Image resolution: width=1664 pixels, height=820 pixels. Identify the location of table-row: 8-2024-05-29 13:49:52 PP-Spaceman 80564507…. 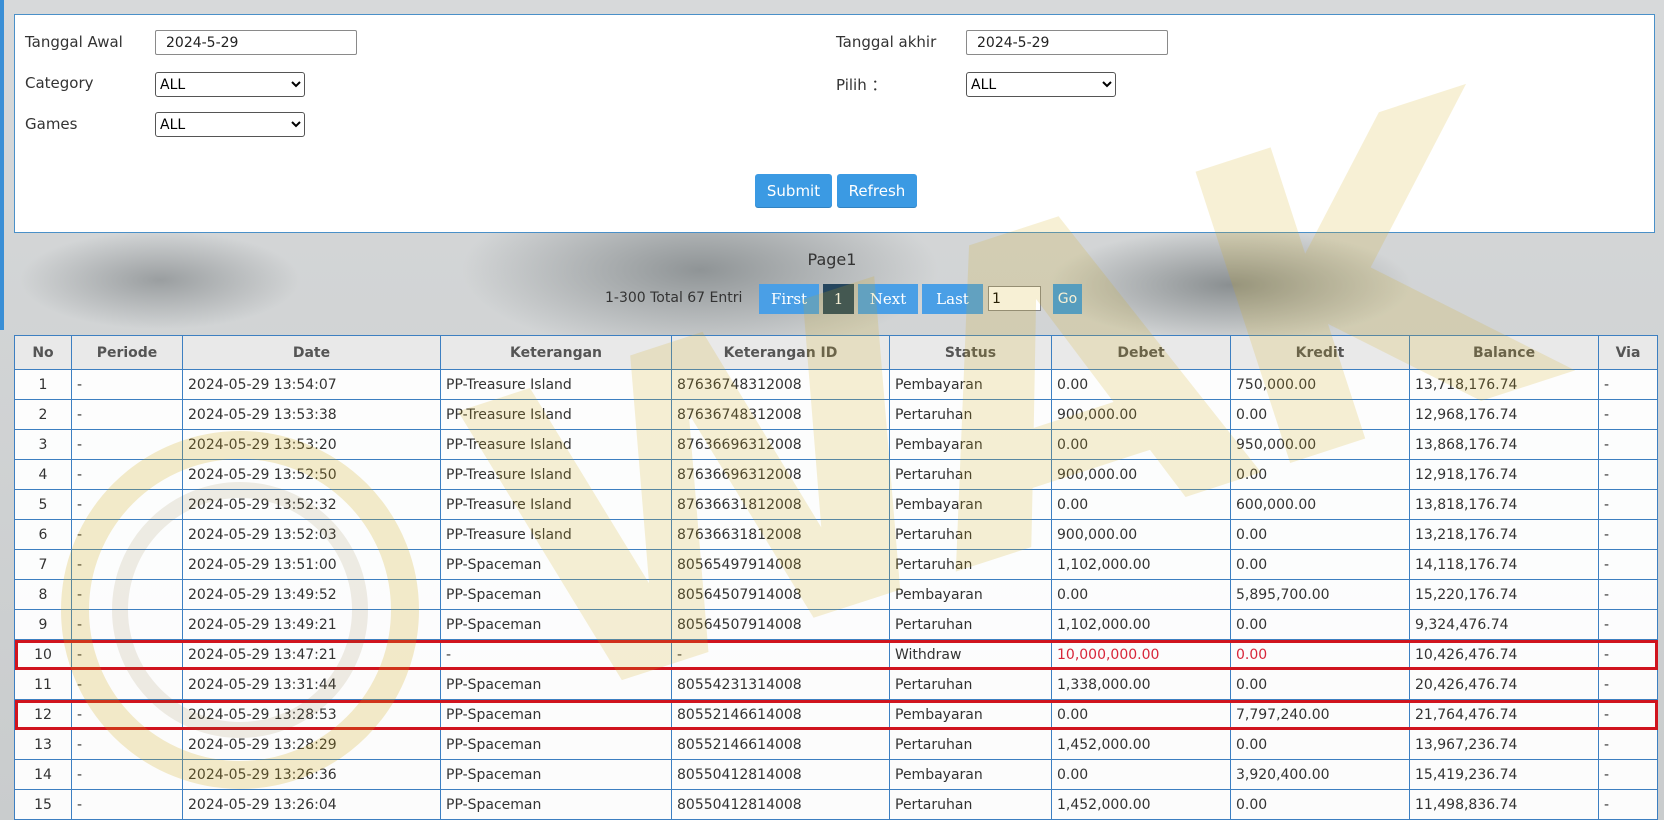
(836, 594).